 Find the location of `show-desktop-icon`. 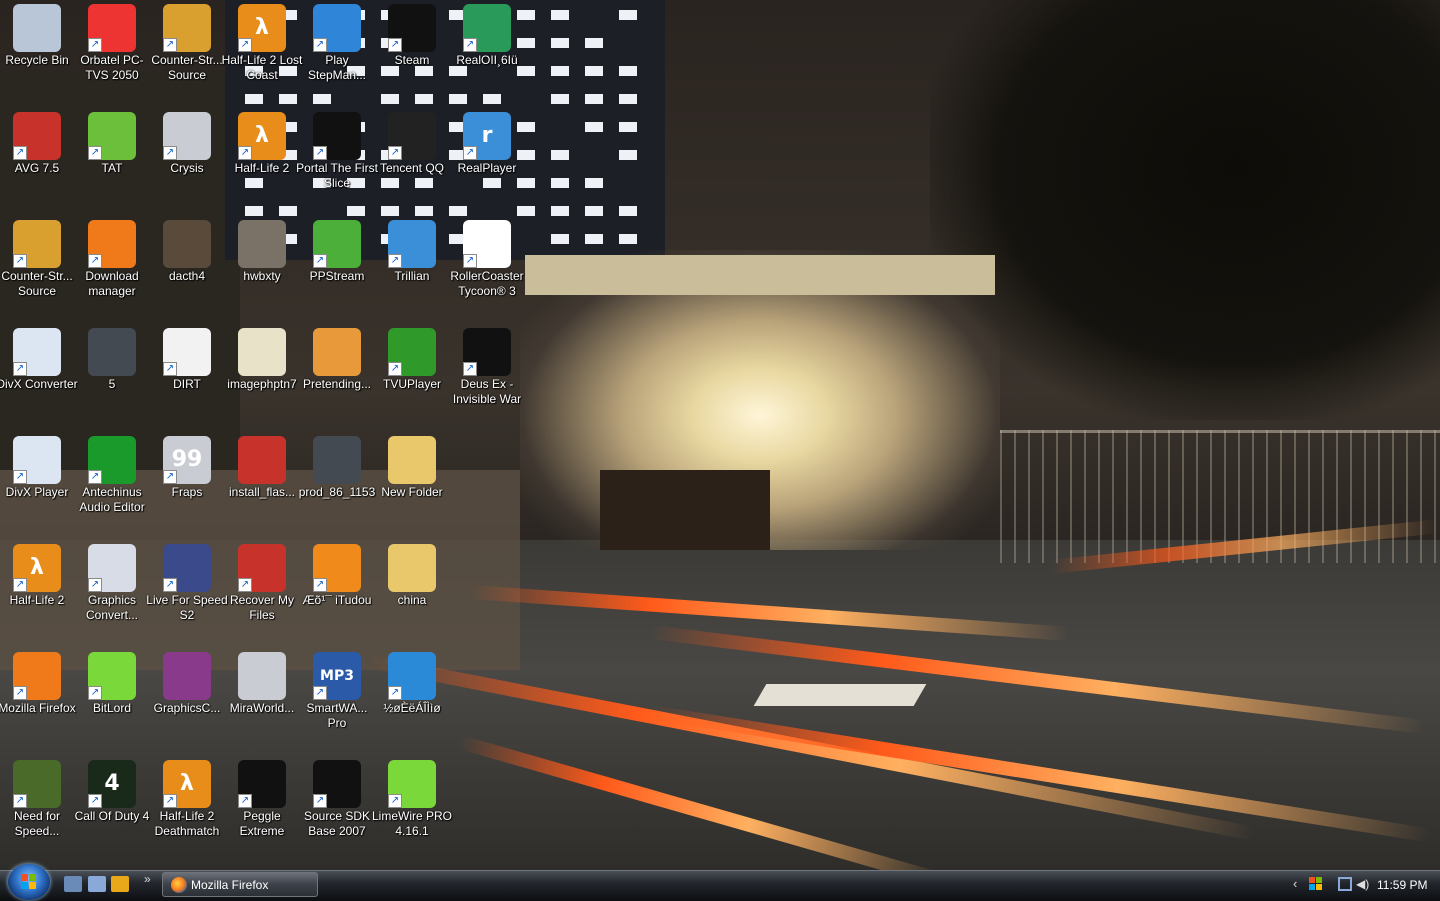

show-desktop-icon is located at coordinates (73, 884).